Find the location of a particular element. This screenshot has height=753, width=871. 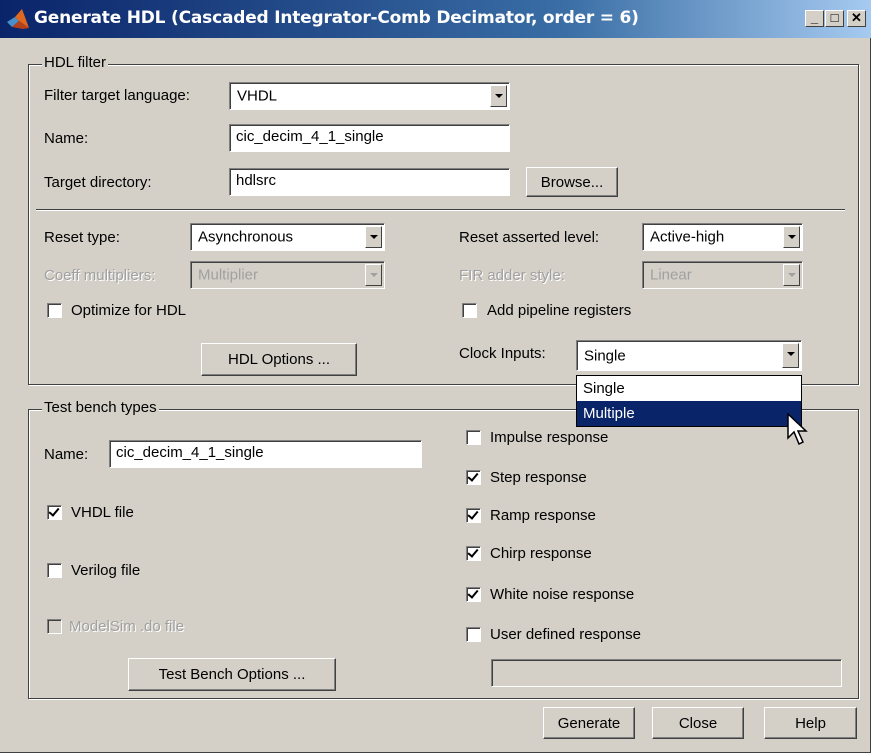

clock-inputs-label: Clock Inputs: is located at coordinates (502, 353).